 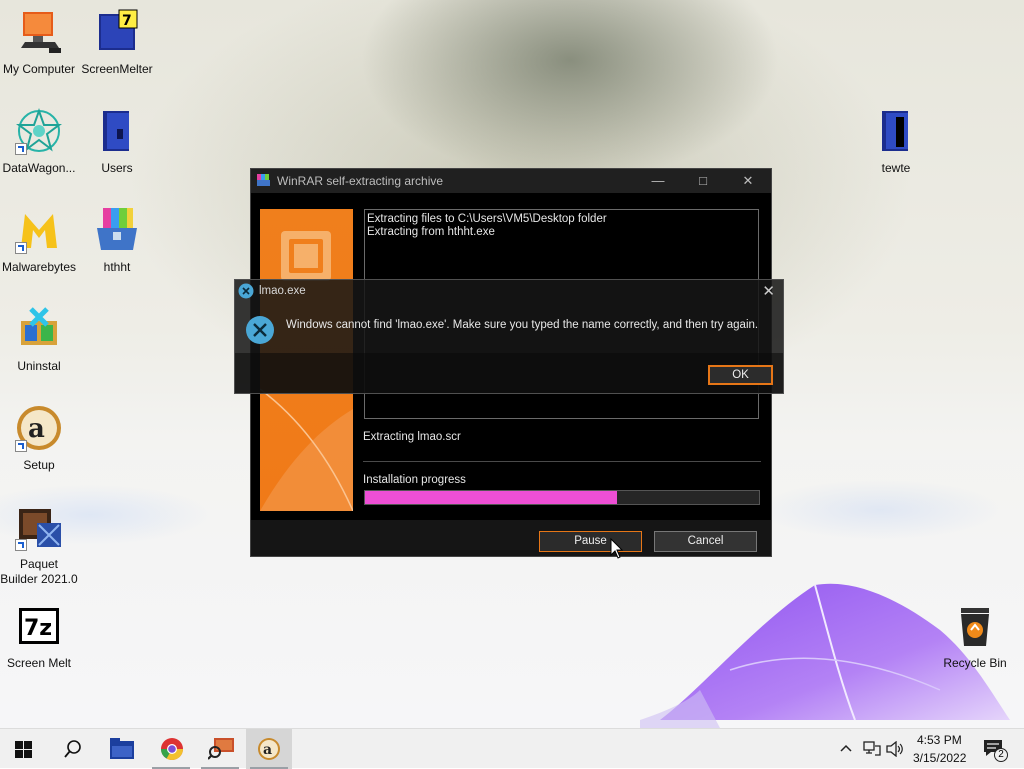 I want to click on desktop-icon-tewte: tewte, so click(x=896, y=141).